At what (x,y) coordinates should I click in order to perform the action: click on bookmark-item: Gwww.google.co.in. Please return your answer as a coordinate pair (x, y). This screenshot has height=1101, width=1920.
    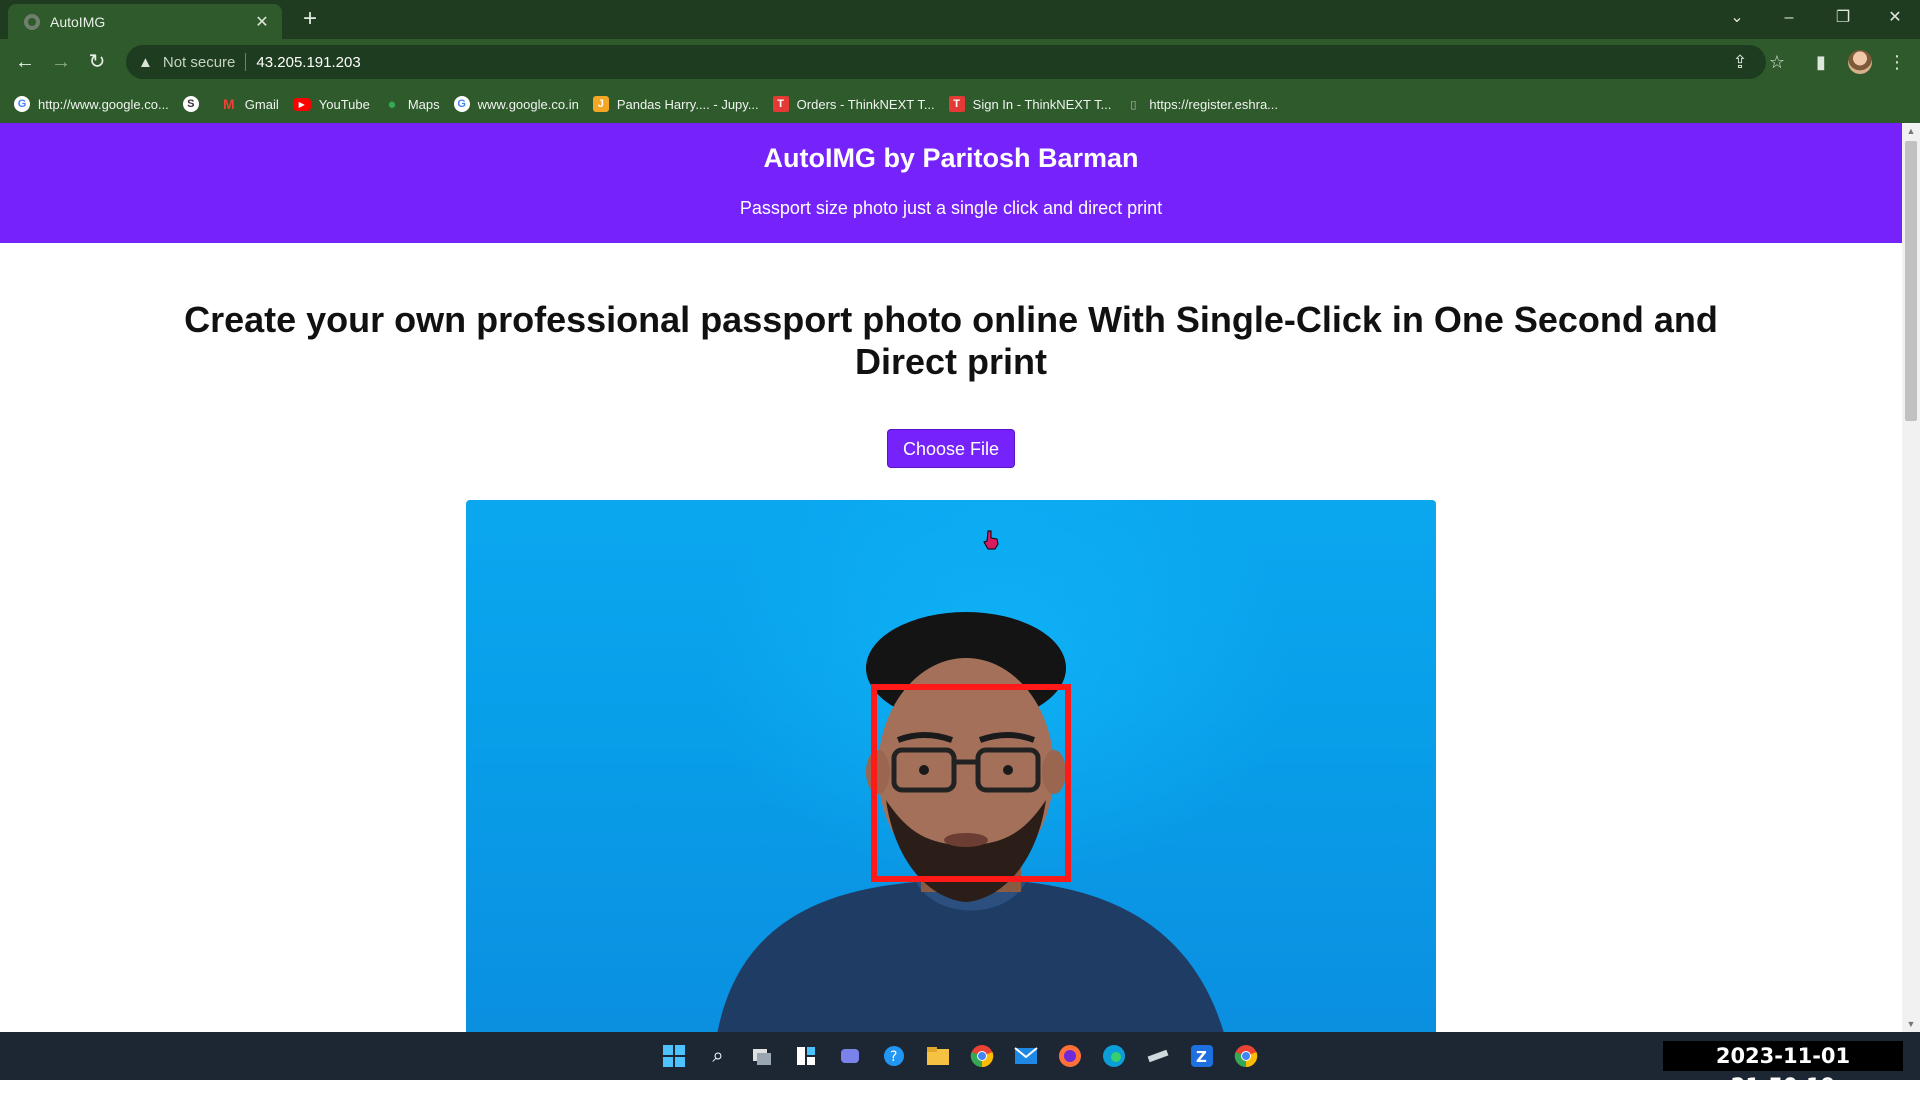
    Looking at the image, I should click on (516, 104).